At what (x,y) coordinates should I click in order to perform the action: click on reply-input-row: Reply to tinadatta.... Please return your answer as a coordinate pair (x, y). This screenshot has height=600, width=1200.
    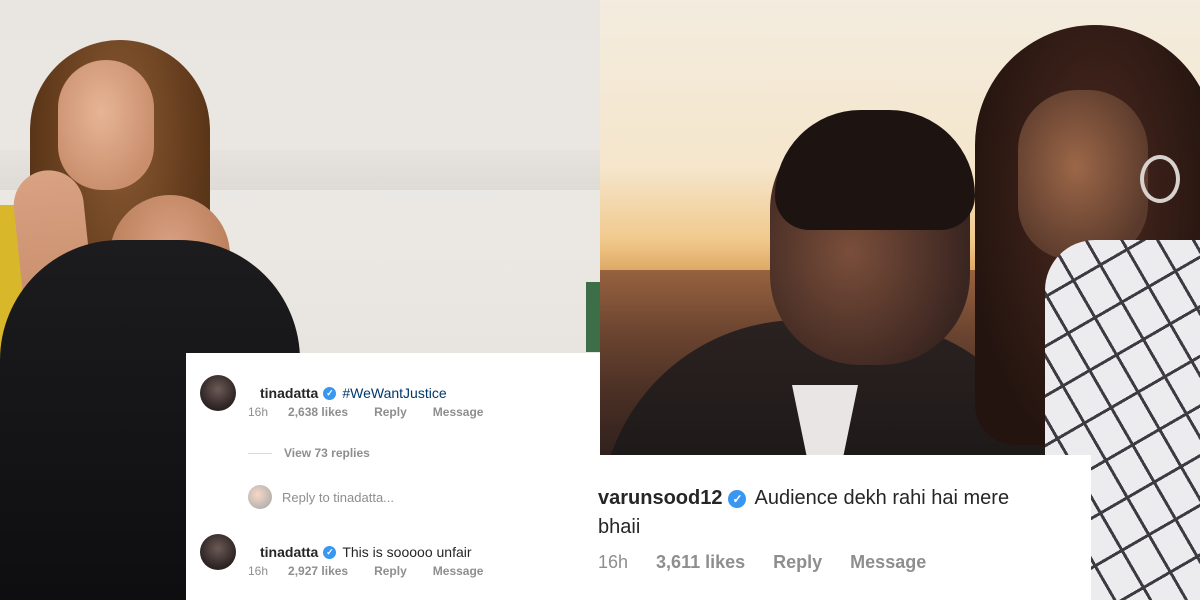
    Looking at the image, I should click on (321, 497).